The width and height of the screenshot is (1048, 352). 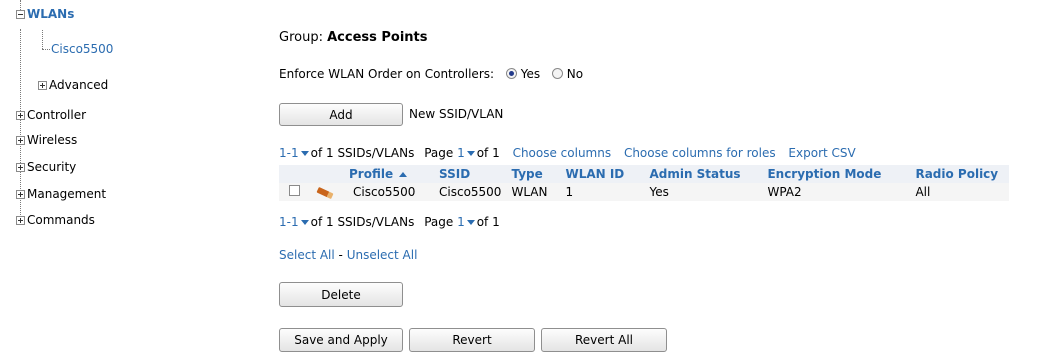 I want to click on group-title-prefix: Group:, so click(x=303, y=37).